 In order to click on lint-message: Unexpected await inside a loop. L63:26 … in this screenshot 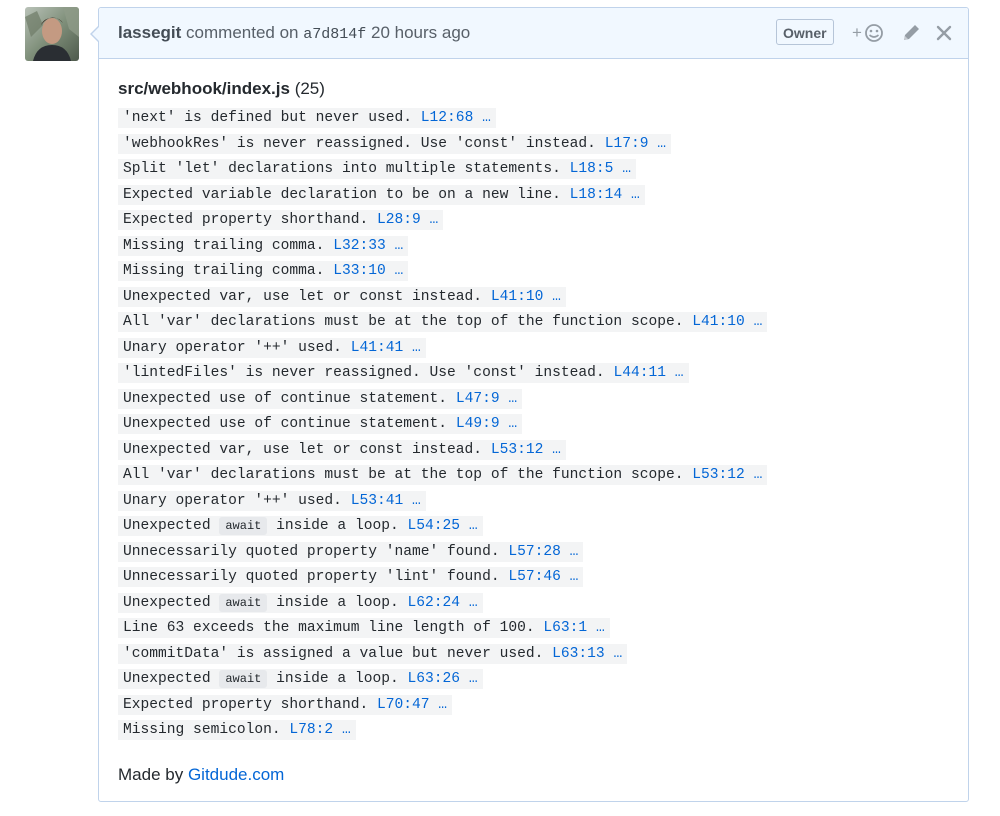, I will do `click(533, 678)`.